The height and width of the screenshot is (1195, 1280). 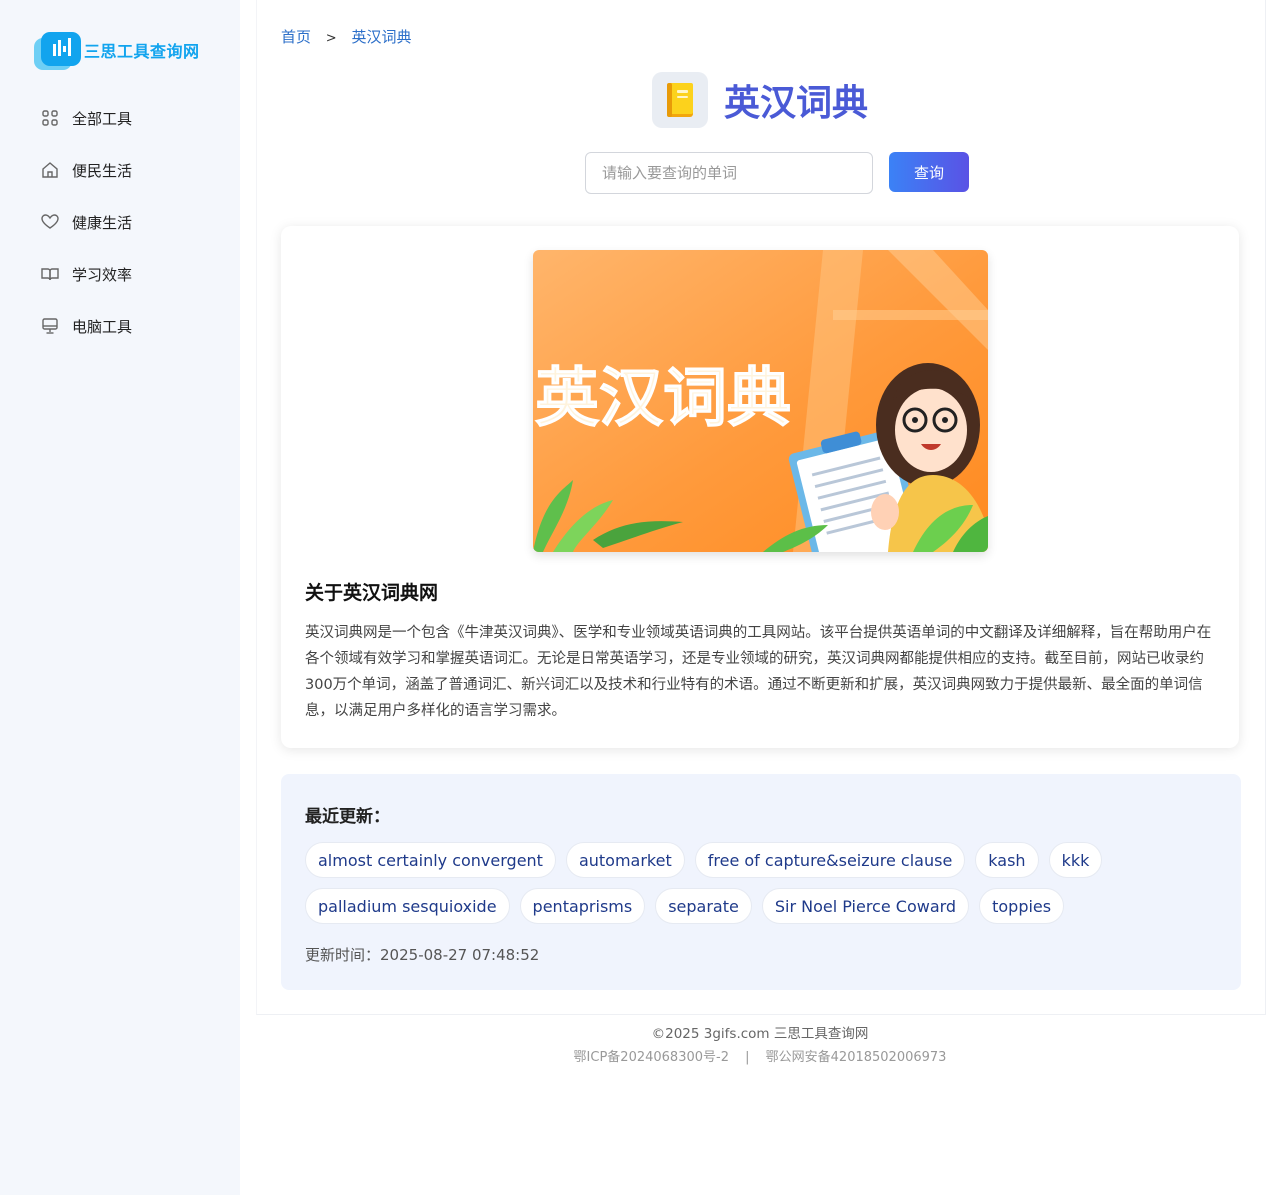 What do you see at coordinates (102, 222) in the screenshot?
I see `sidebar-item-label: 健康生活` at bounding box center [102, 222].